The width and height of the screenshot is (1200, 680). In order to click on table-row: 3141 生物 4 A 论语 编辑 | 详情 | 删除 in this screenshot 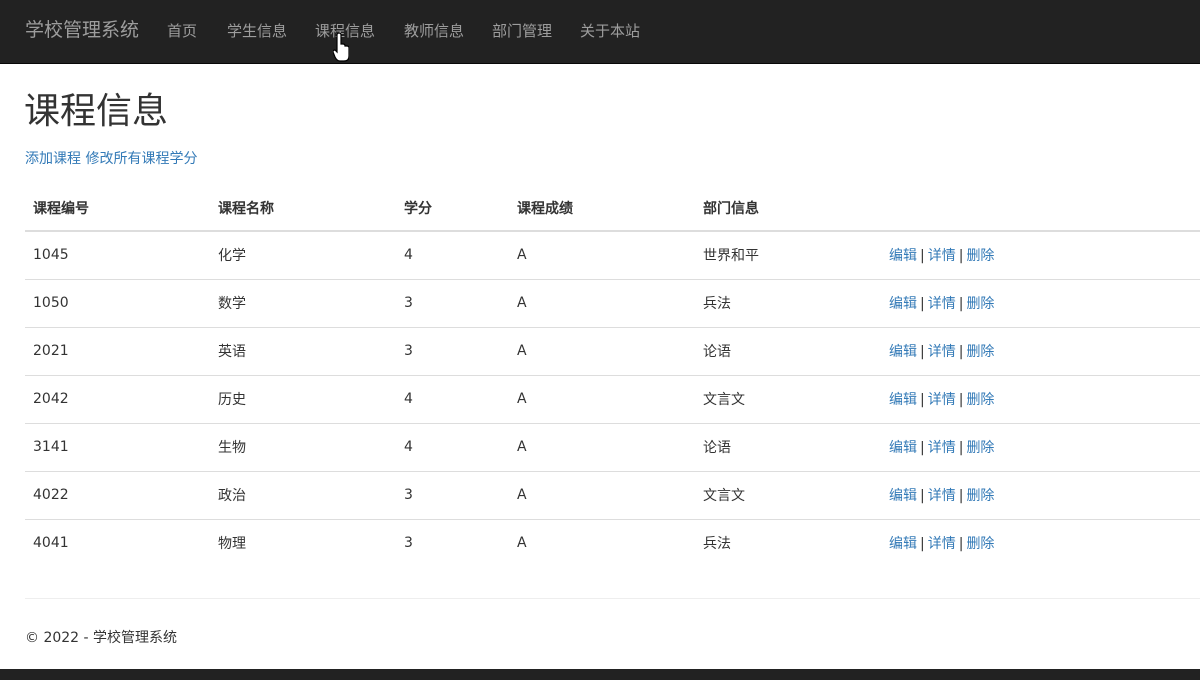, I will do `click(612, 446)`.